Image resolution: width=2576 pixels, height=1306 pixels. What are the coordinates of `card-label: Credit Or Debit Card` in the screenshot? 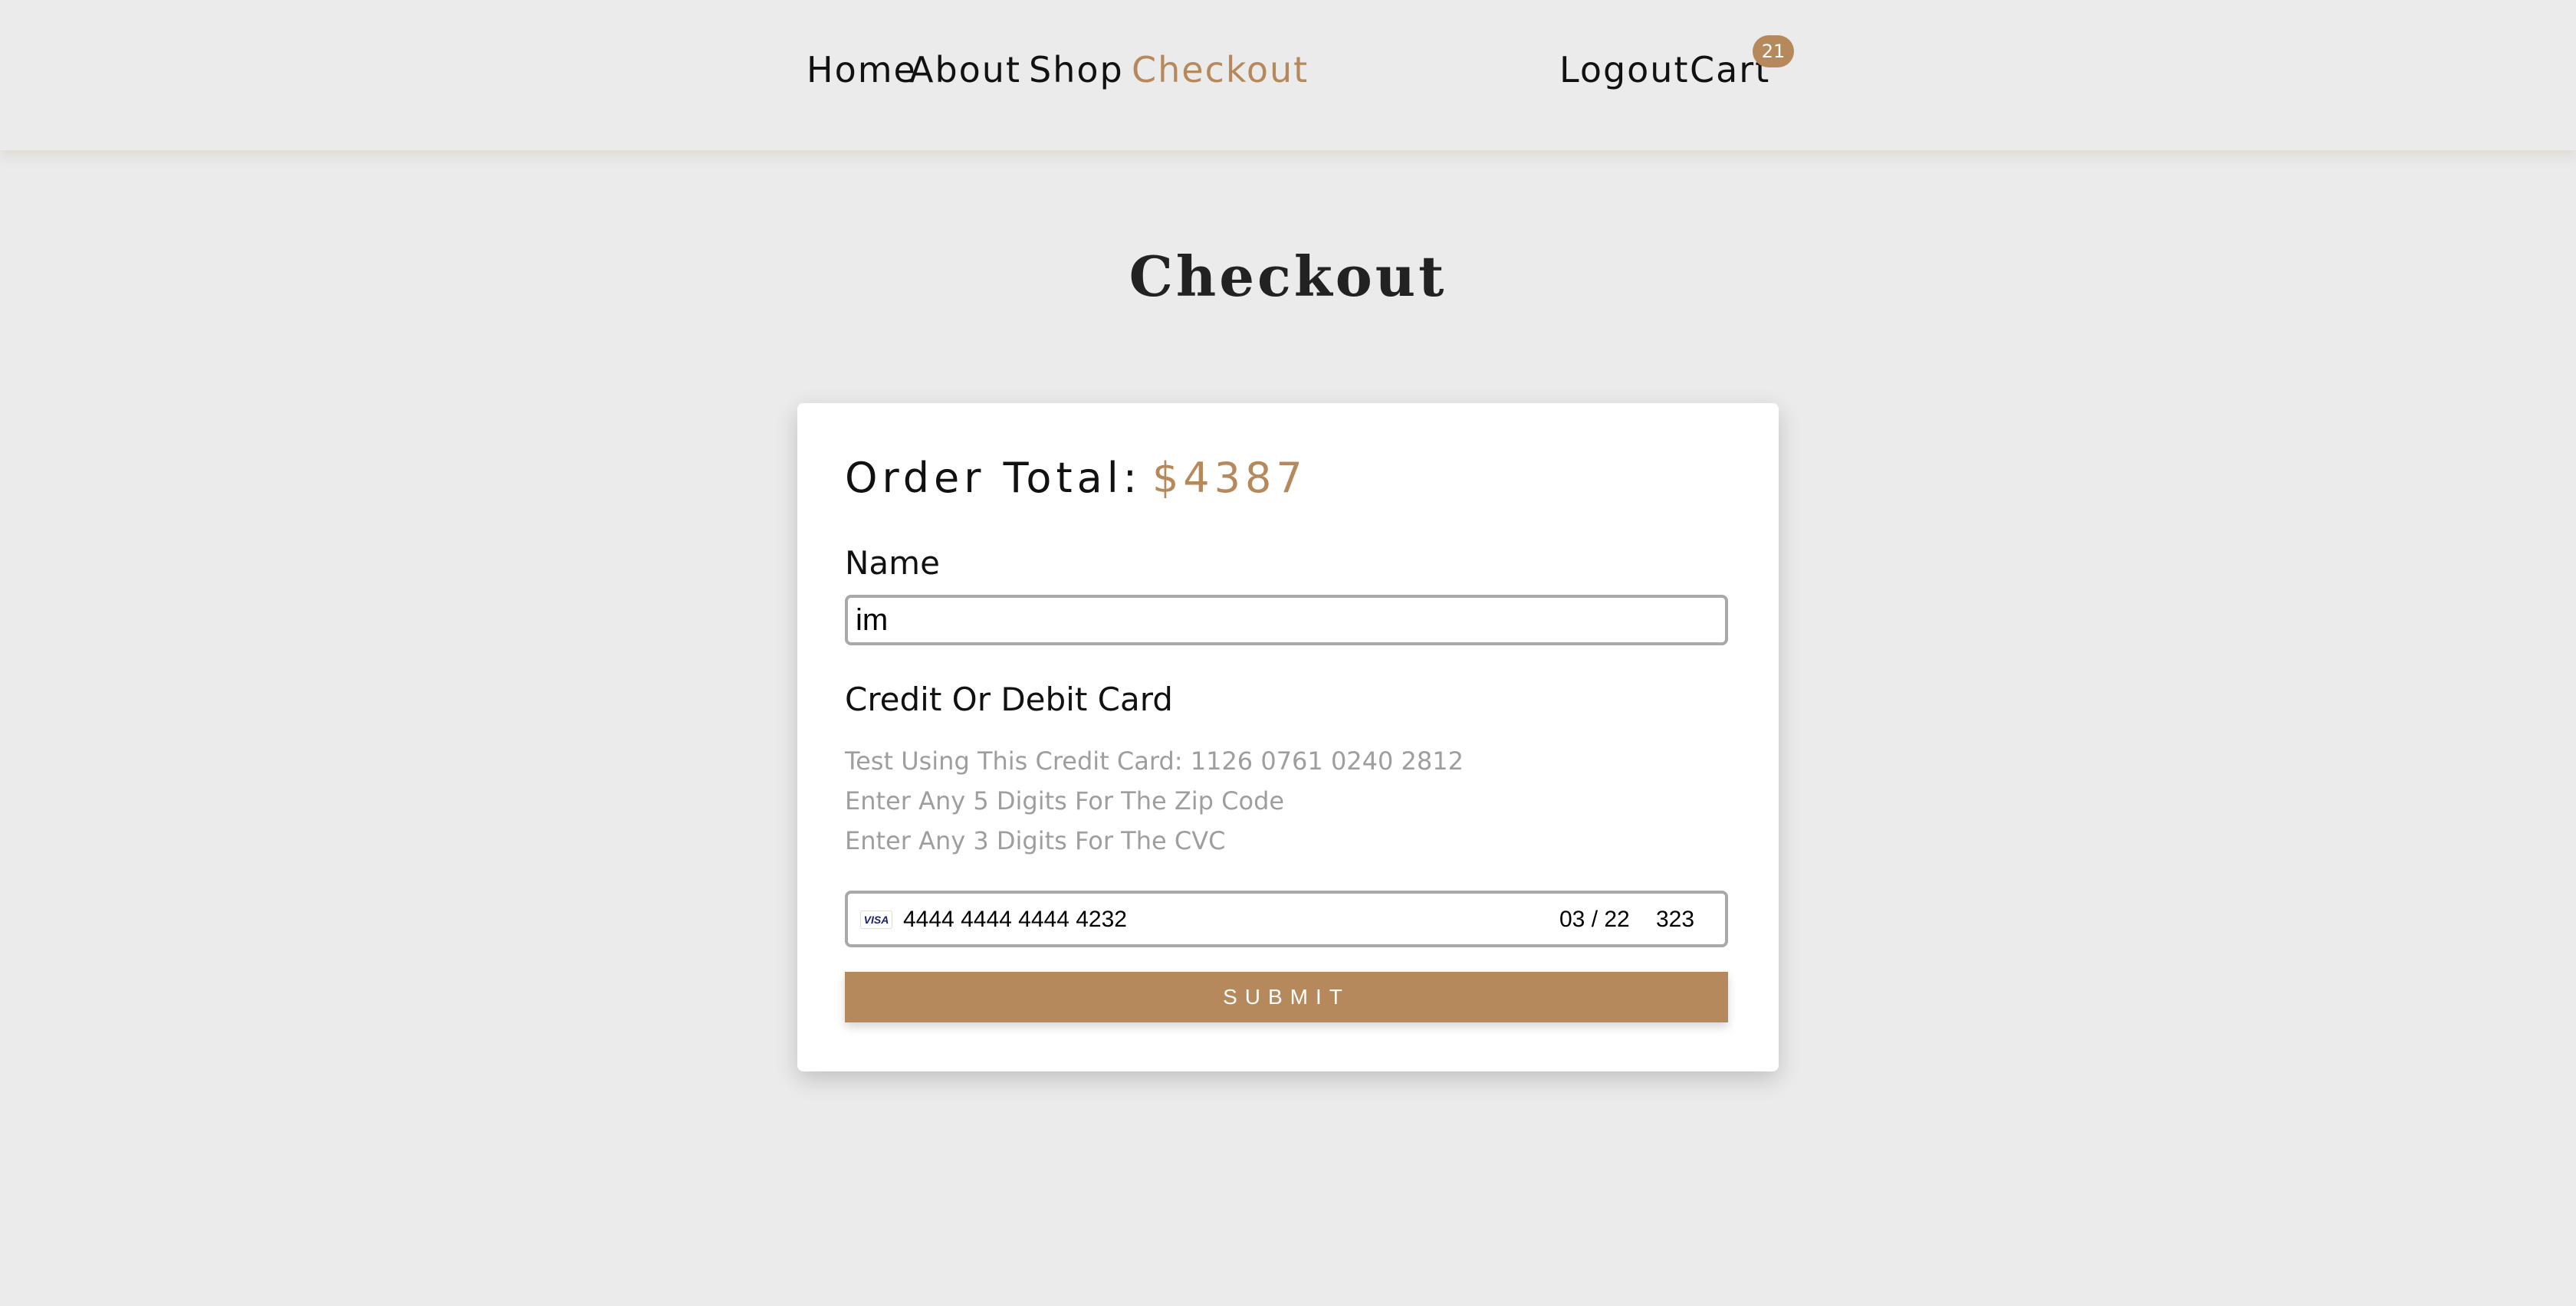 It's located at (1009, 700).